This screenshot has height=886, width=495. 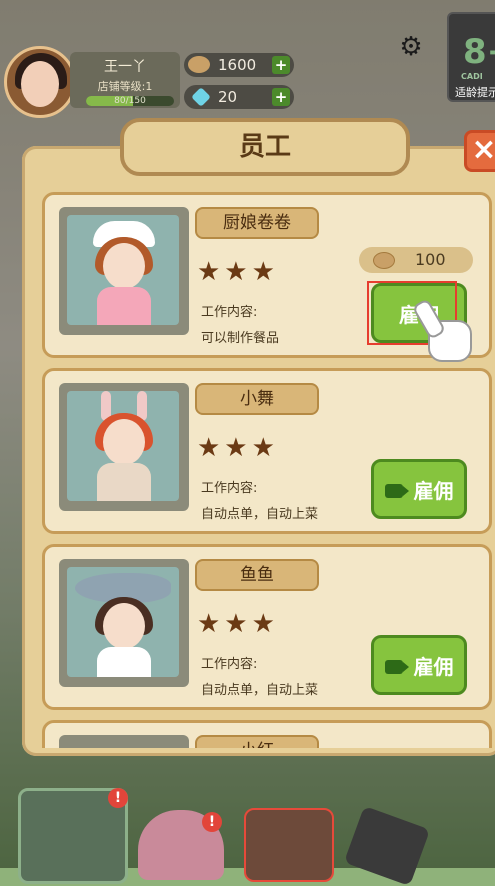 I want to click on pointing-hand-icon, so click(x=441, y=330).